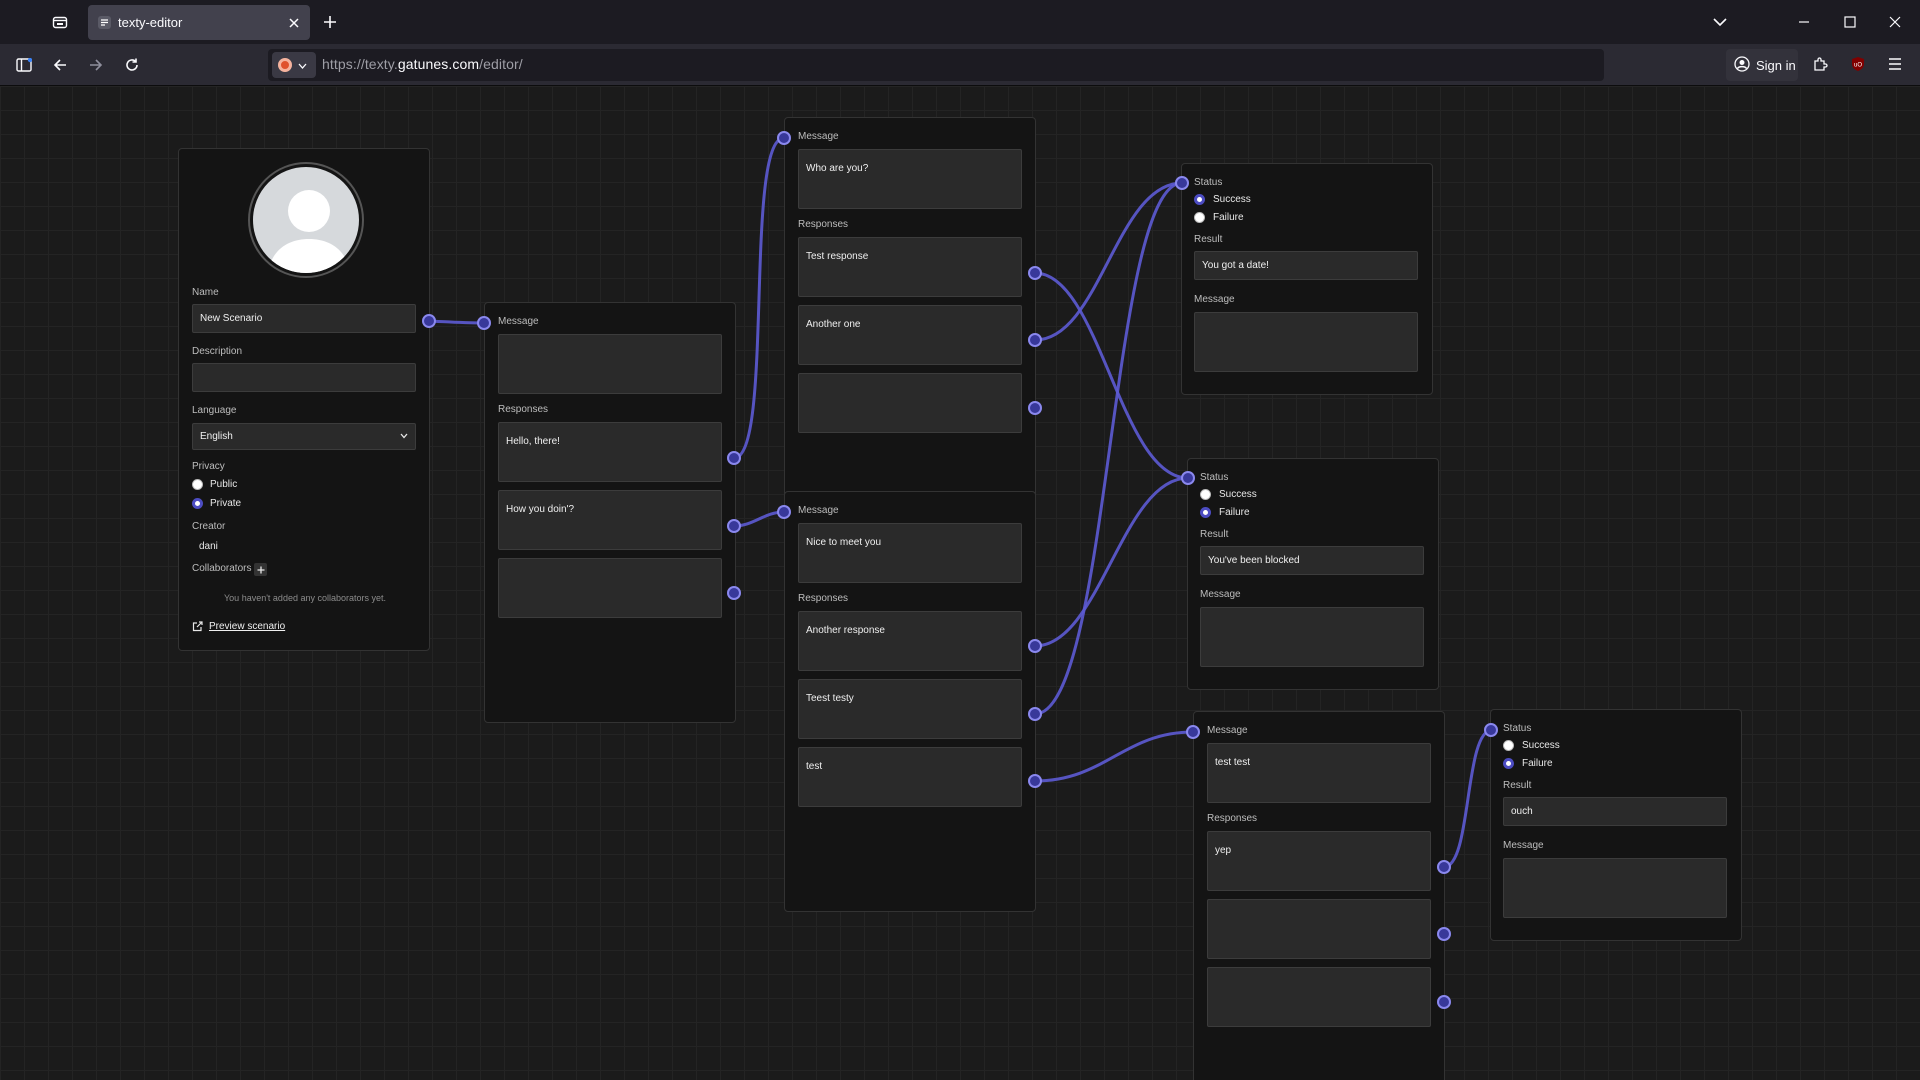 This screenshot has width=1920, height=1080. Describe the element at coordinates (429, 321) in the screenshot. I see `scenario-output-port` at that location.